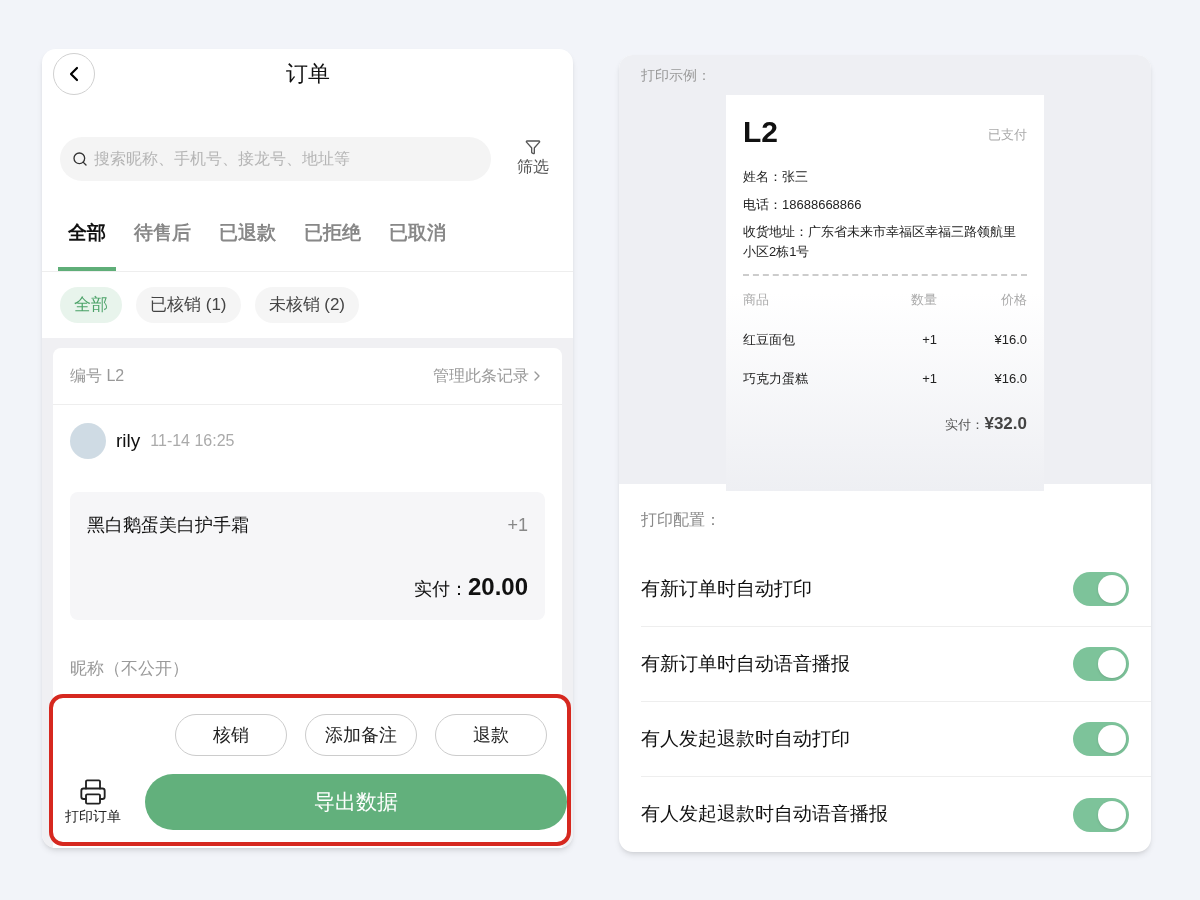 This screenshot has width=1200, height=900. What do you see at coordinates (756, 300) in the screenshot?
I see `column-header: 商品` at bounding box center [756, 300].